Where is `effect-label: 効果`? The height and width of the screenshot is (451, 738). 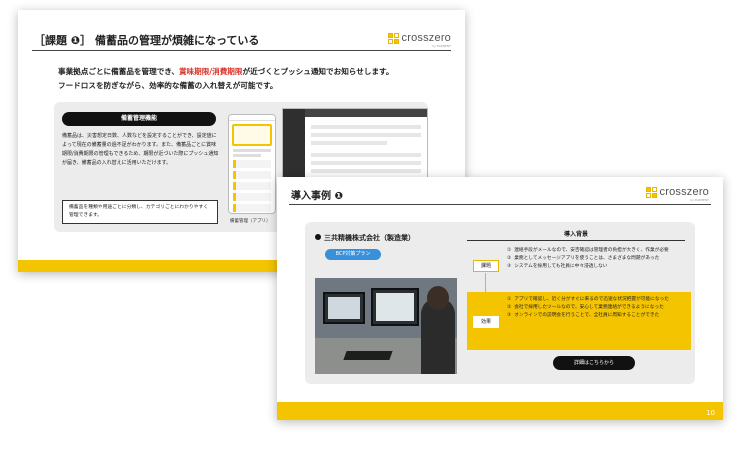 effect-label: 効果 is located at coordinates (486, 322).